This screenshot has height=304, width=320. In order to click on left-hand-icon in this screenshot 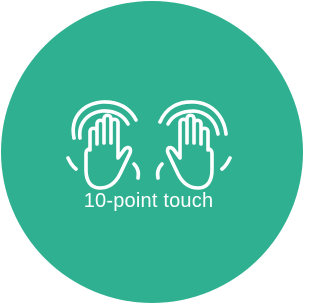, I will do `click(103, 145)`.